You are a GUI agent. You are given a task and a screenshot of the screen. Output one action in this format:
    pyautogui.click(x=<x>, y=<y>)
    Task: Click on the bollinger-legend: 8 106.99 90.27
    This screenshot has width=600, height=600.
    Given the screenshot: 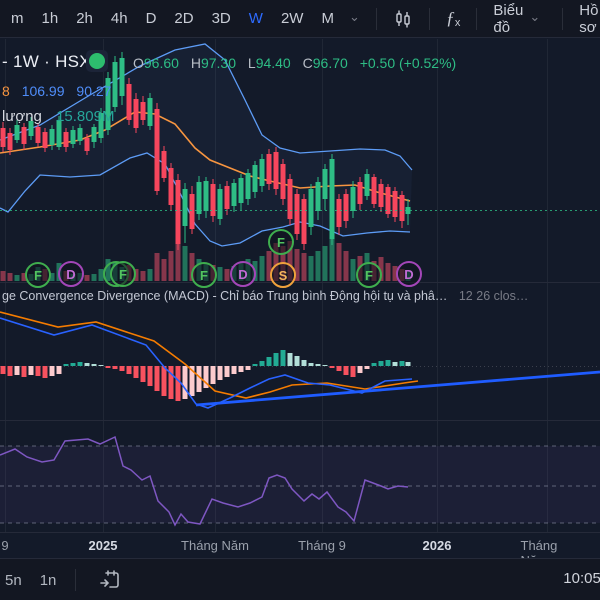 What is the action you would take?
    pyautogui.click(x=57, y=91)
    